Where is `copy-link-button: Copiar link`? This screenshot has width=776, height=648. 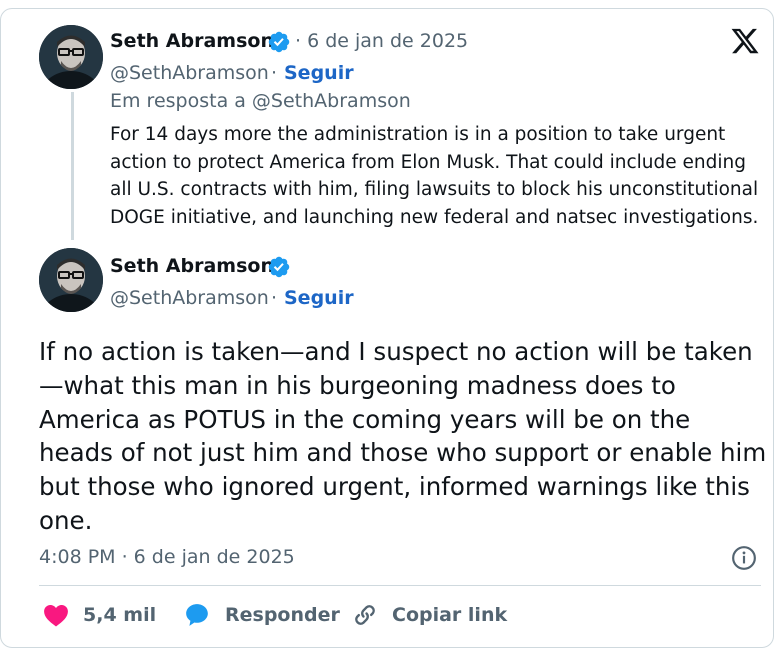
copy-link-button: Copiar link is located at coordinates (429, 615).